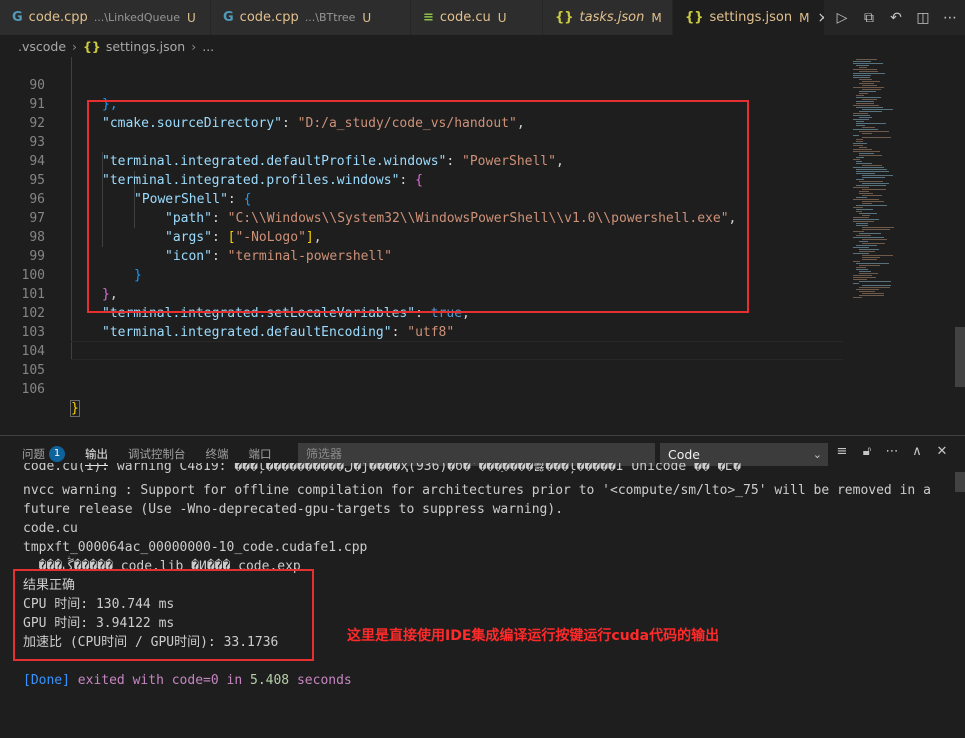 Image resolution: width=965 pixels, height=738 pixels. I want to click on split-editor-icon: ◫, so click(923, 18).